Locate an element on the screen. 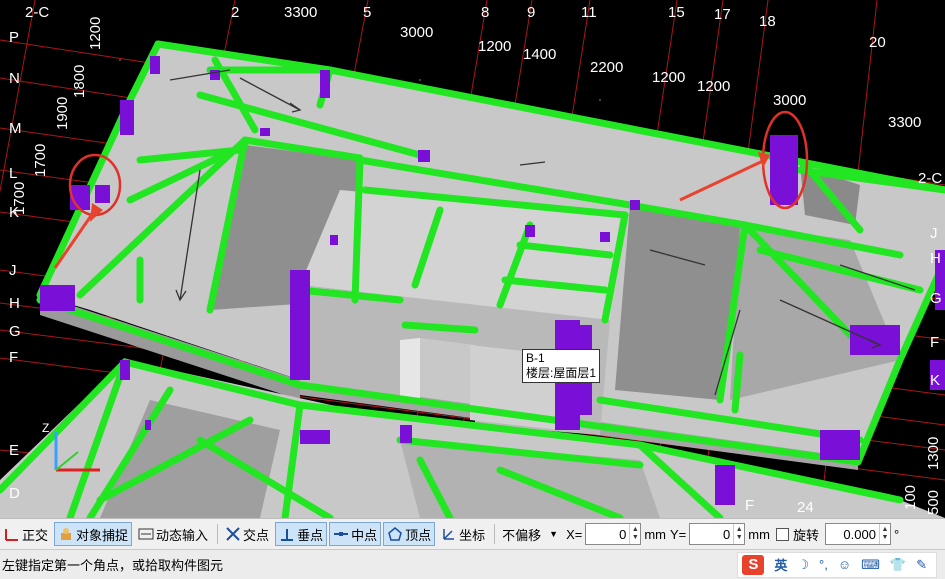 Image resolution: width=945 pixels, height=579 pixels. grid-label: 9 is located at coordinates (531, 12).